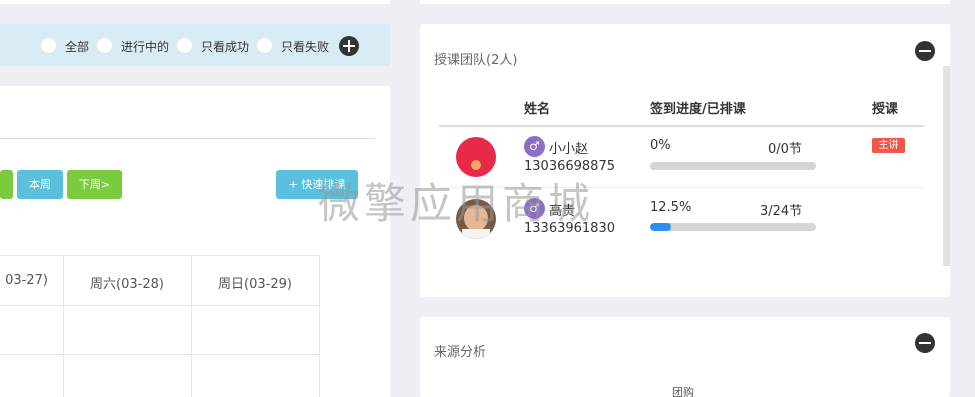 The image size is (975, 397). Describe the element at coordinates (460, 352) in the screenshot. I see `source-title: 来源分析` at that location.